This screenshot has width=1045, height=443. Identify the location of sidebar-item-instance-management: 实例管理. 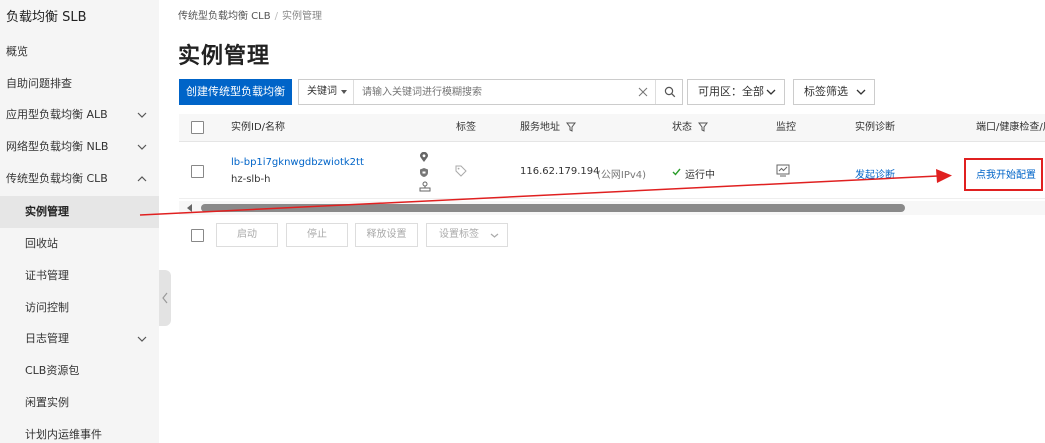
(79, 212).